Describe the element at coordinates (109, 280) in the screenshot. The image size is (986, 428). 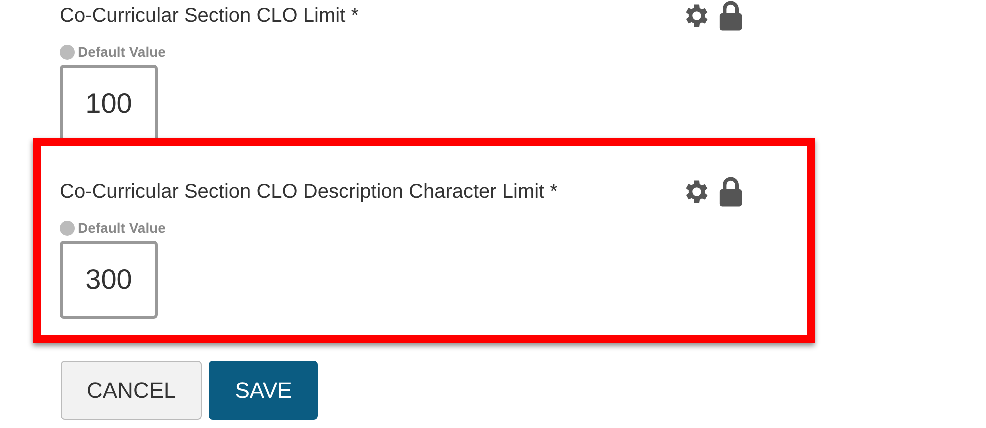
I see `input-field: 300` at that location.